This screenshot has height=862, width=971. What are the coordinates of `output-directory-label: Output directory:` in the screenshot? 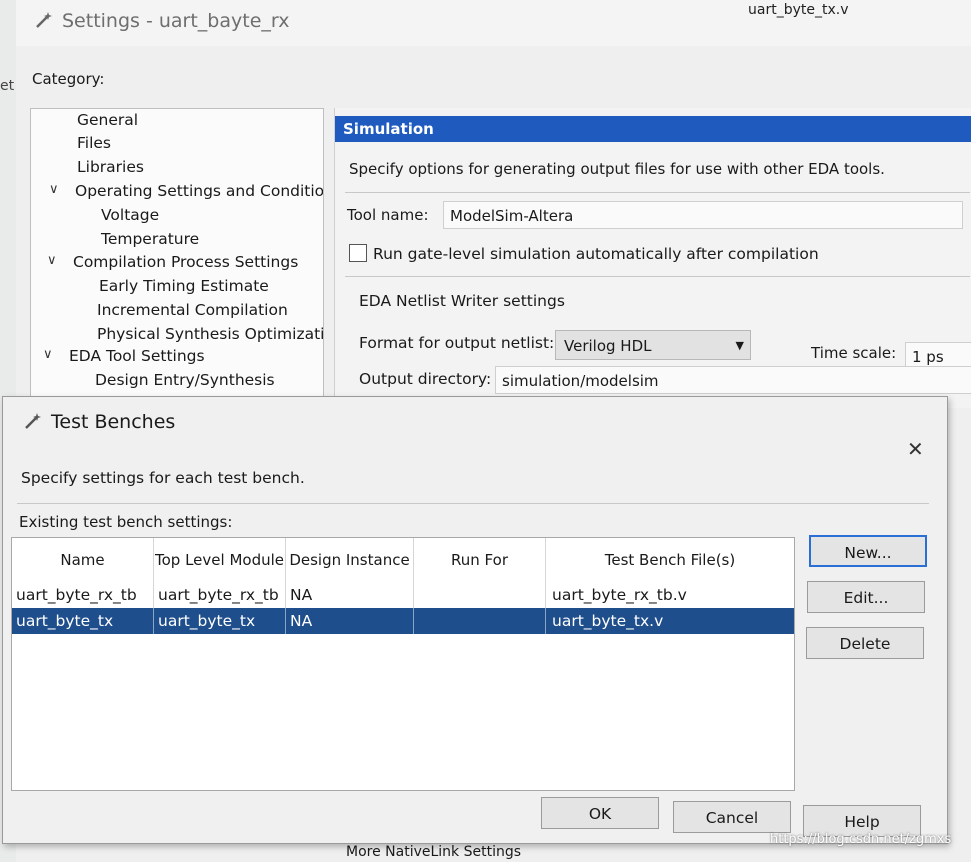 It's located at (425, 379).